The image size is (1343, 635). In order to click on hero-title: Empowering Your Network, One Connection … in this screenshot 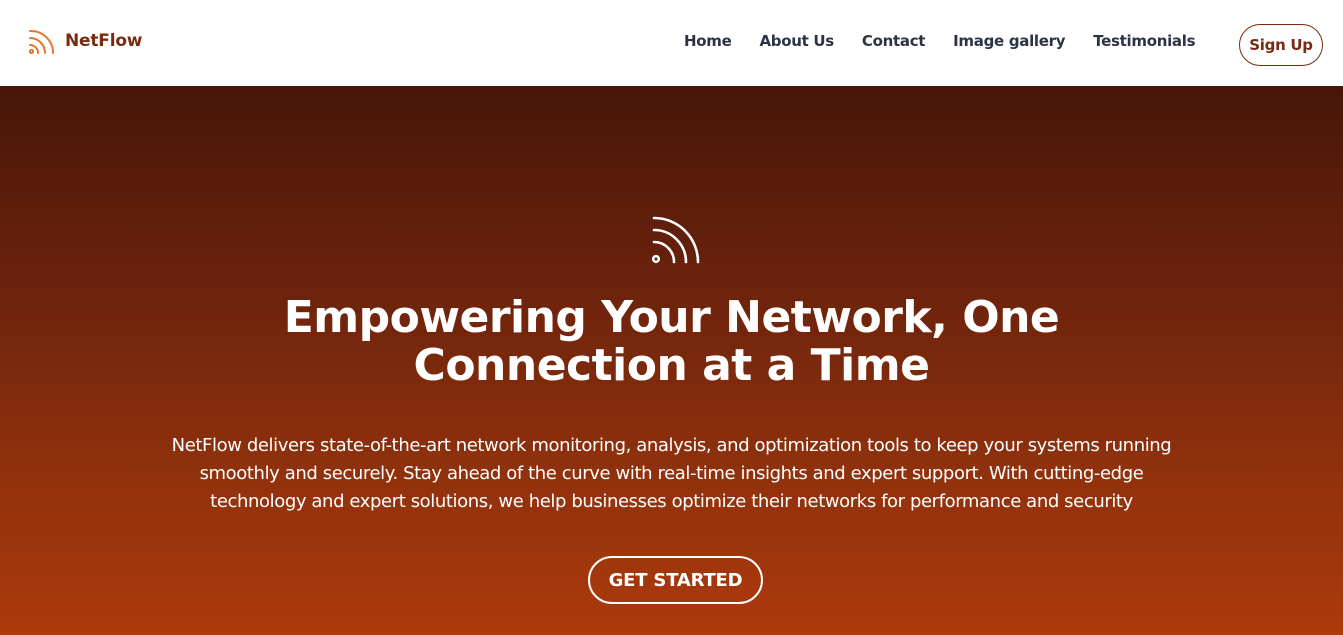, I will do `click(671, 341)`.